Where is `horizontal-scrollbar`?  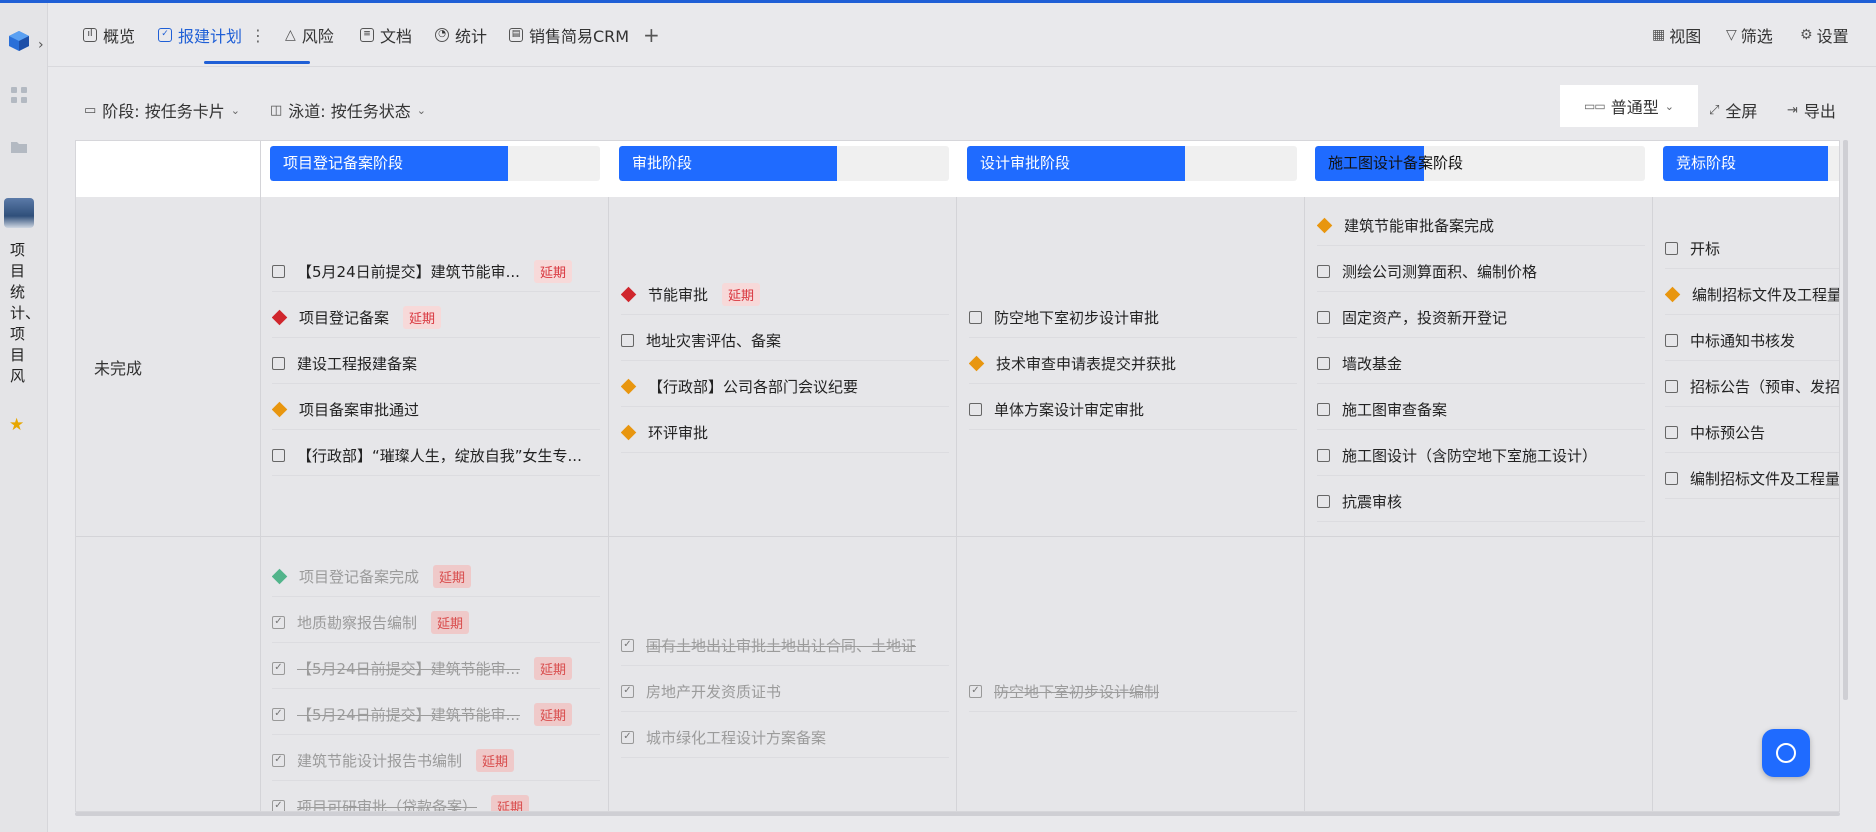 horizontal-scrollbar is located at coordinates (957, 814).